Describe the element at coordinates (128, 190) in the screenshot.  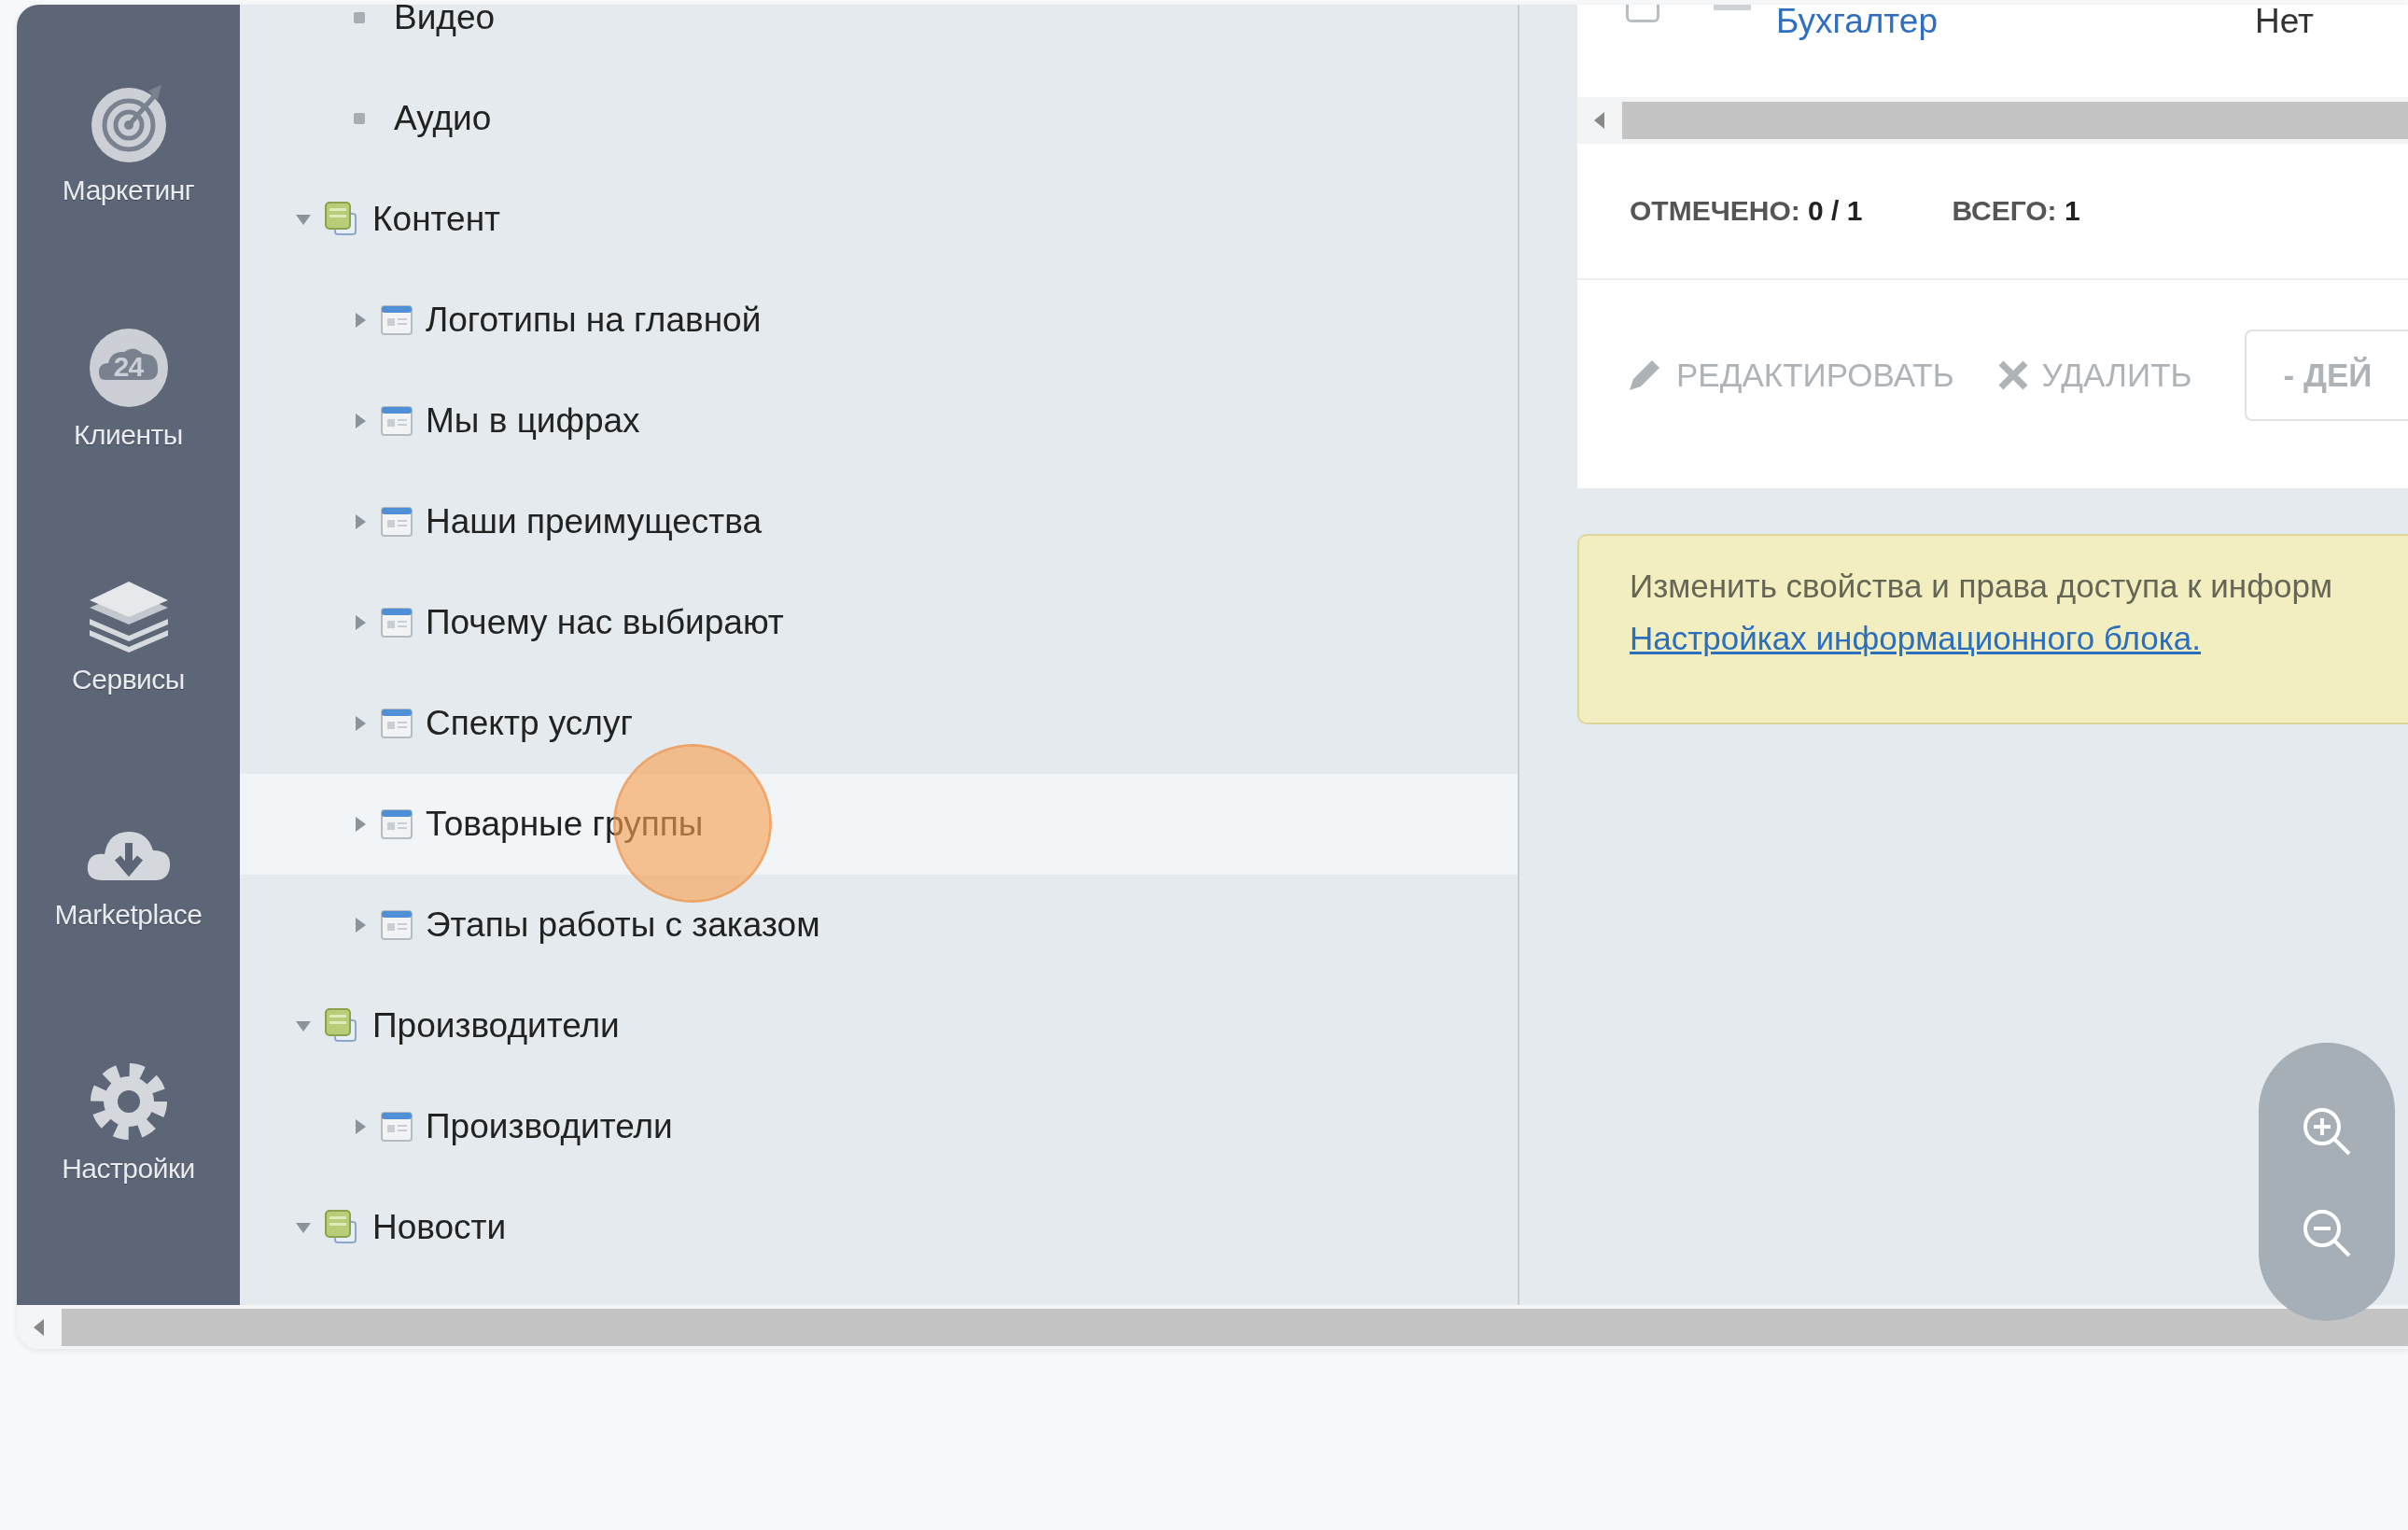
I see `sidebar-label: Маркетинг` at that location.